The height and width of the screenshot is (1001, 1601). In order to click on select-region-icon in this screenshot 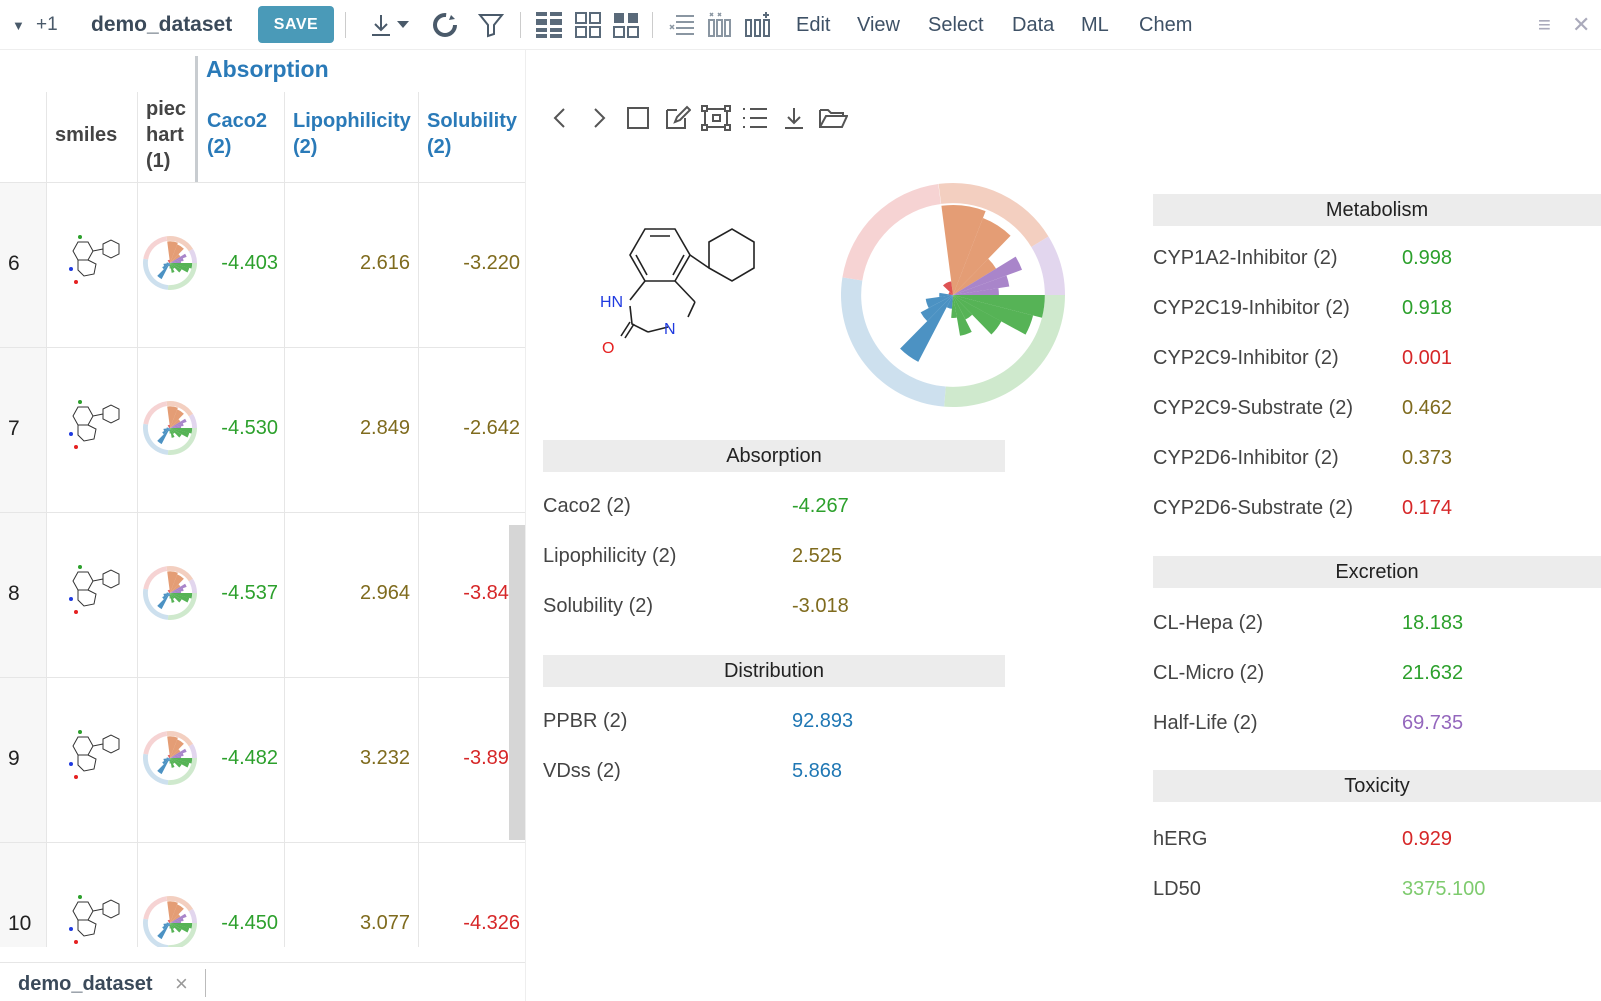, I will do `click(715, 118)`.